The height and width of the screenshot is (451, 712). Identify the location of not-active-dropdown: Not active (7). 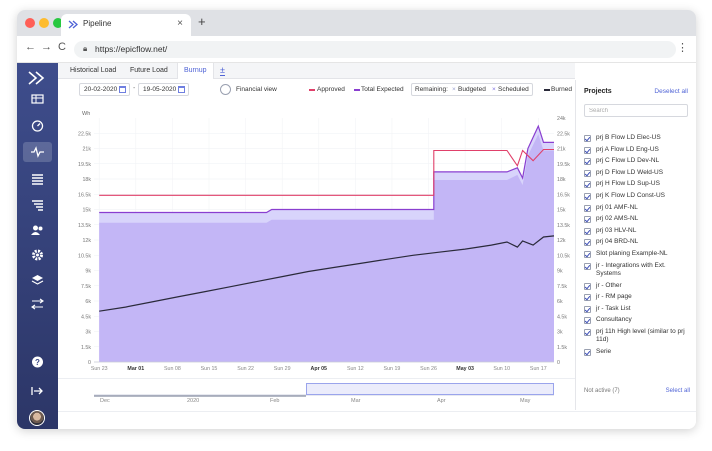
(602, 391).